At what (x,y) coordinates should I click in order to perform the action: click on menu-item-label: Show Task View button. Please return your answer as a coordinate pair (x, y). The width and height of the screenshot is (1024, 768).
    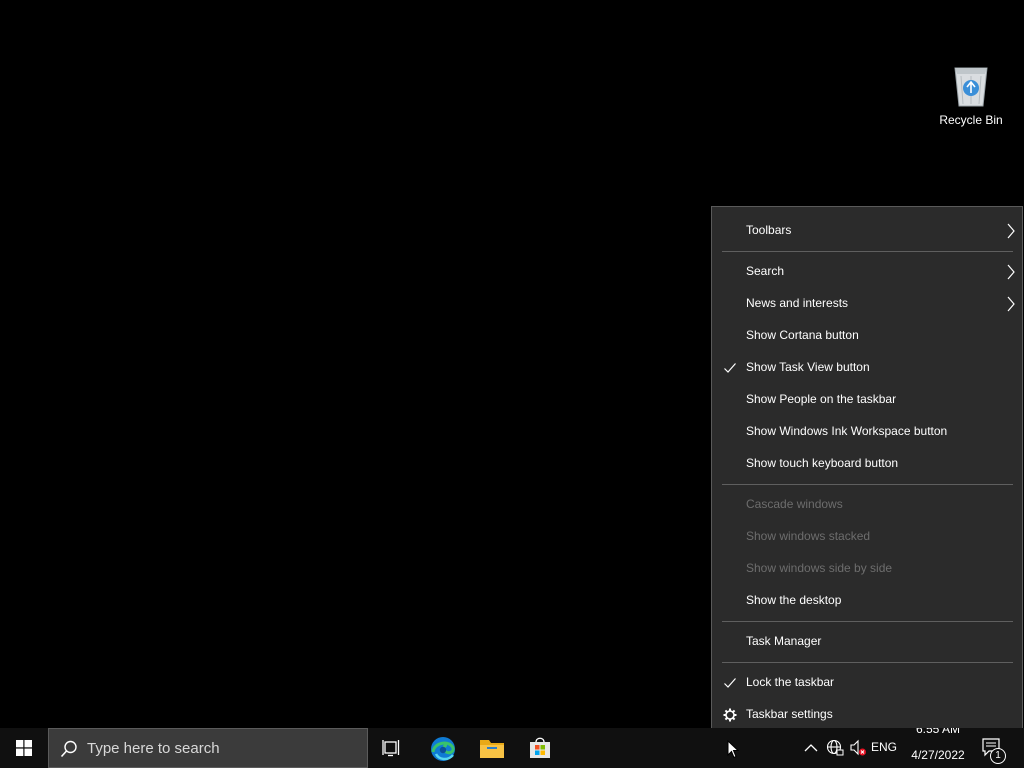
    Looking at the image, I should click on (808, 367).